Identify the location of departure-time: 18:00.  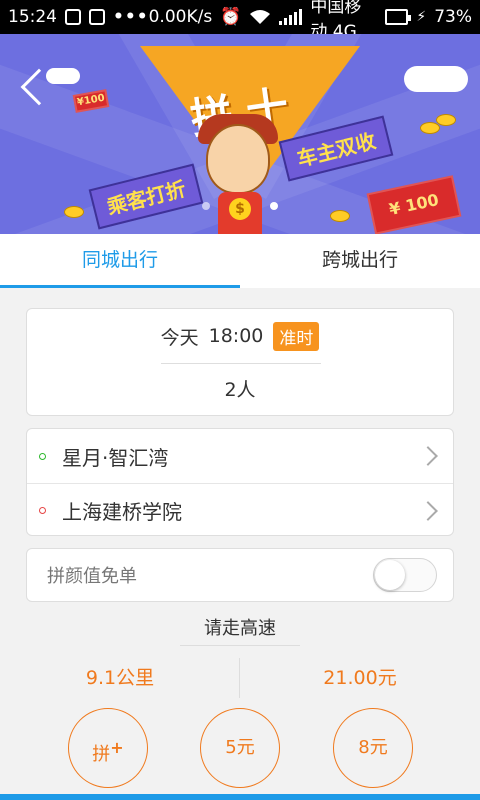
(236, 336).